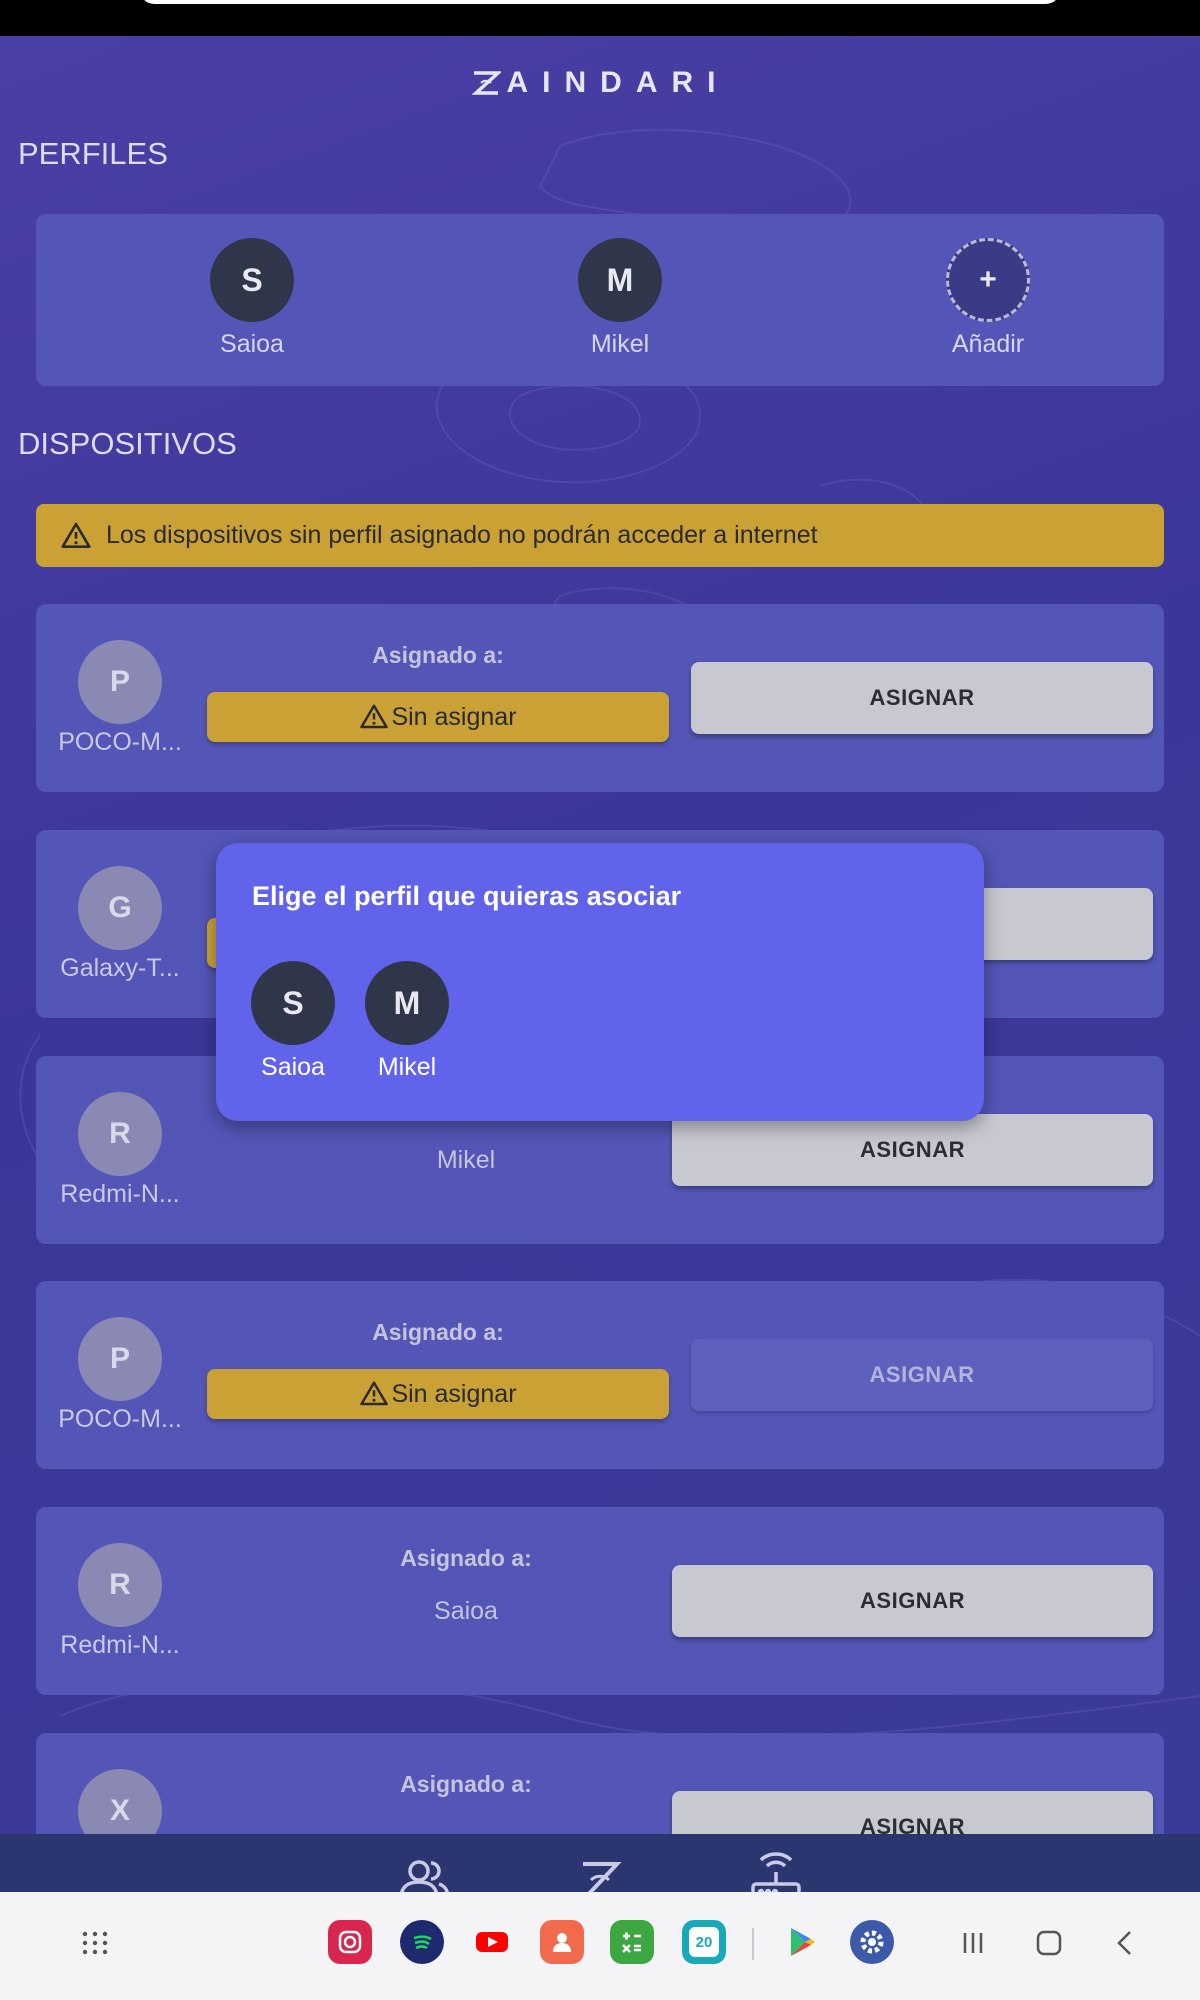  Describe the element at coordinates (600, 2) in the screenshot. I see `status-bar-pill` at that location.